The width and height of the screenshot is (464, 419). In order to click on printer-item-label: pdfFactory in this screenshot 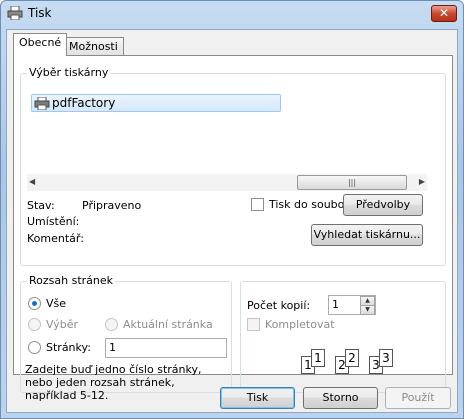, I will do `click(84, 103)`.